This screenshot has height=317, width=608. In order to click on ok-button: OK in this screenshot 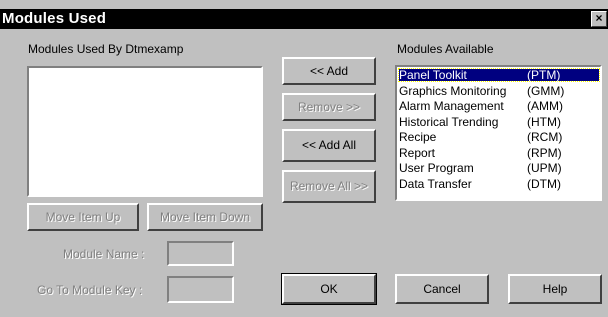, I will do `click(329, 289)`.